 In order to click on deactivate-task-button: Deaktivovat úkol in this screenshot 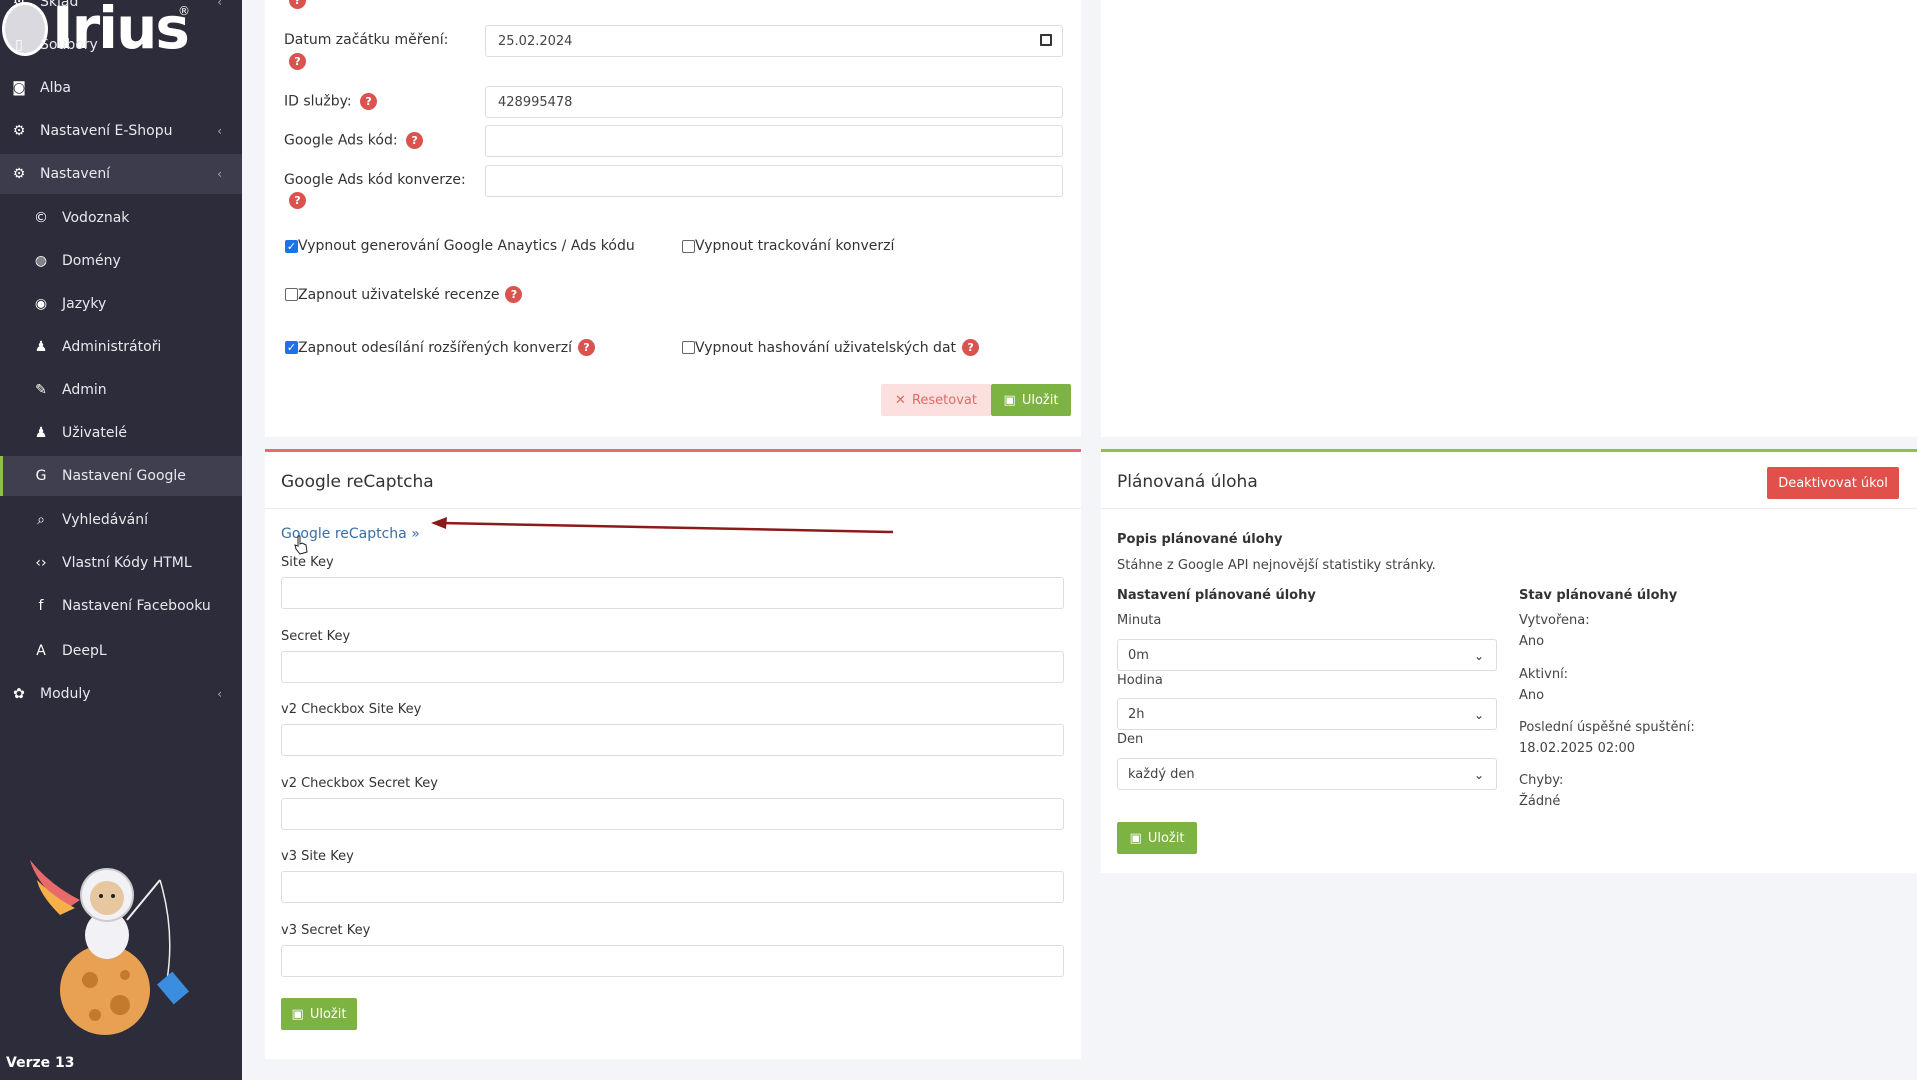, I will do `click(1833, 483)`.